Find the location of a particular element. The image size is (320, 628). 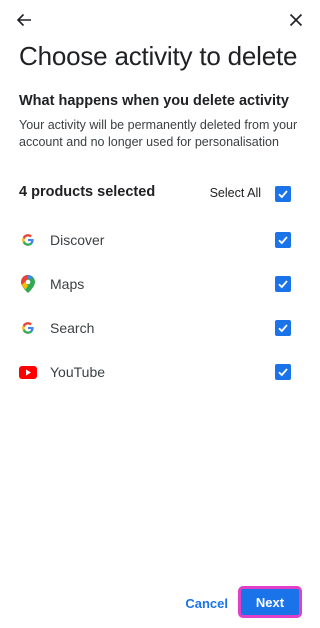

back-button is located at coordinates (24, 20).